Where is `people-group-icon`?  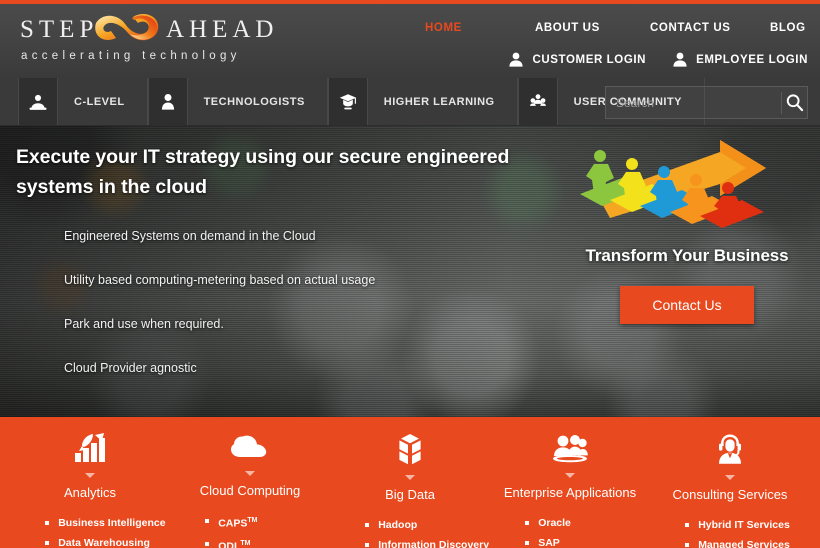
people-group-icon is located at coordinates (570, 449).